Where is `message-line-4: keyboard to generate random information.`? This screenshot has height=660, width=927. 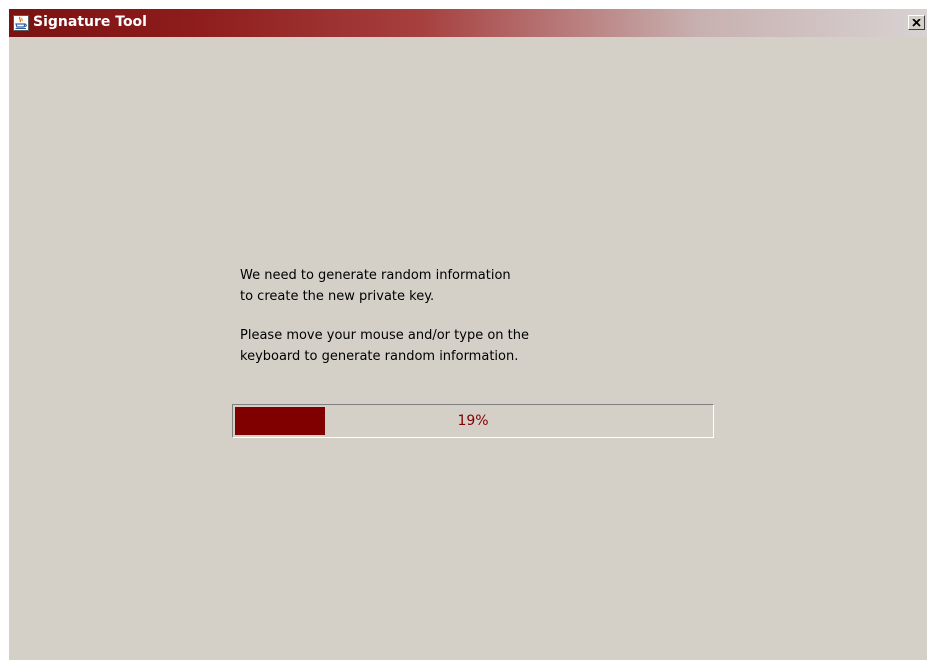
message-line-4: keyboard to generate random information. is located at coordinates (379, 356).